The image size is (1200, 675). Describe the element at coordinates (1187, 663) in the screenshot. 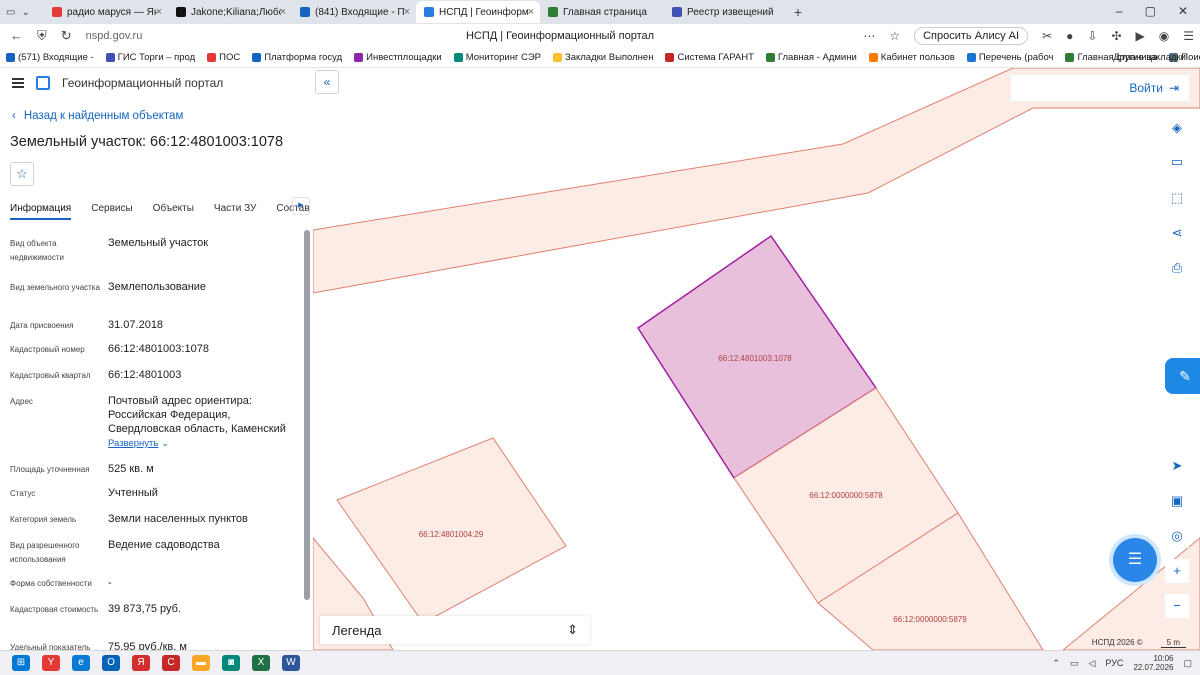

I see `notification-icon: ▢` at that location.